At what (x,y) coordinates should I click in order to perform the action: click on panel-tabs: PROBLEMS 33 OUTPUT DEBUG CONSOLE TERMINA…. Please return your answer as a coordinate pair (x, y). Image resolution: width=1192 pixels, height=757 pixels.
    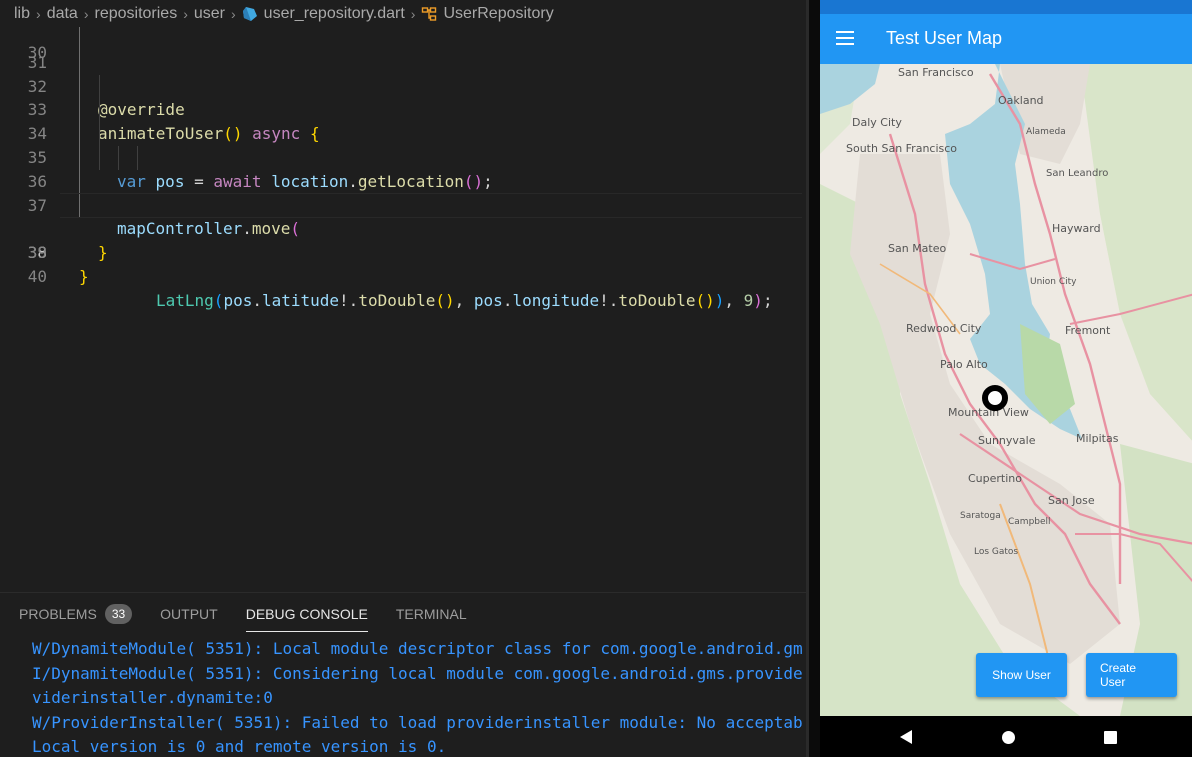
    Looking at the image, I should click on (247, 614).